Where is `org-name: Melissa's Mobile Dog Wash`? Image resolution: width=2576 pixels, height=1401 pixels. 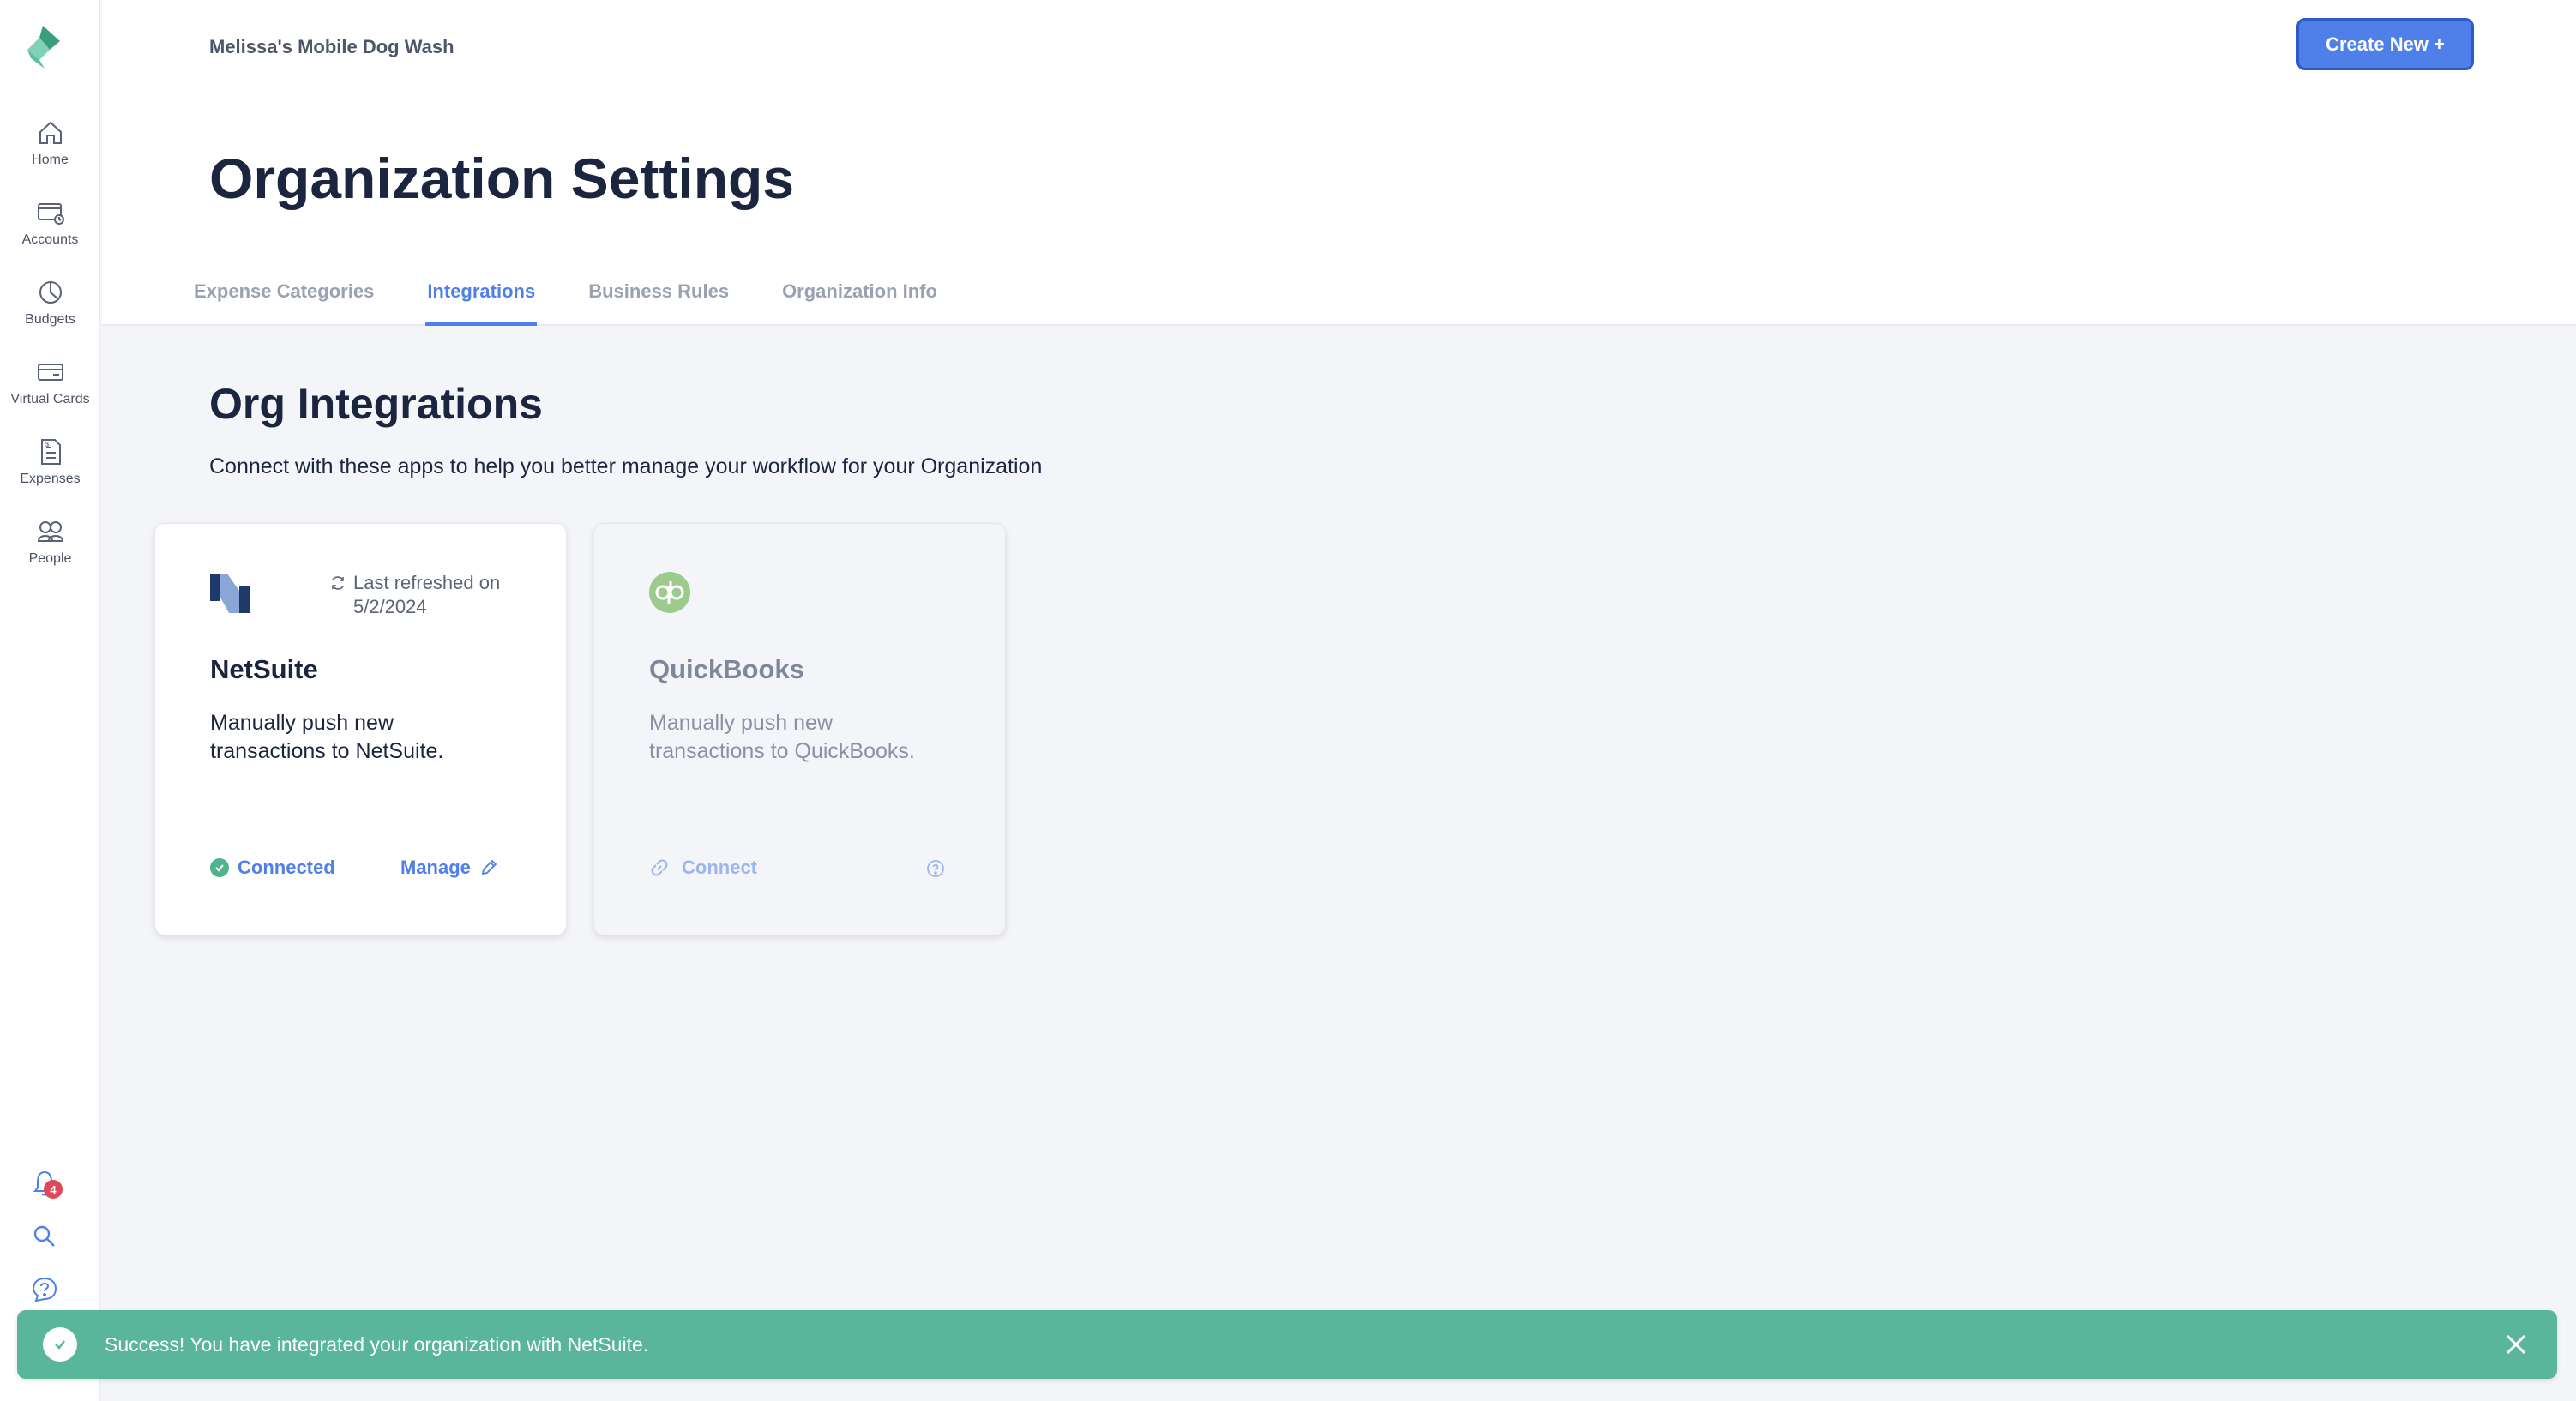 org-name: Melissa's Mobile Dog Wash is located at coordinates (331, 47).